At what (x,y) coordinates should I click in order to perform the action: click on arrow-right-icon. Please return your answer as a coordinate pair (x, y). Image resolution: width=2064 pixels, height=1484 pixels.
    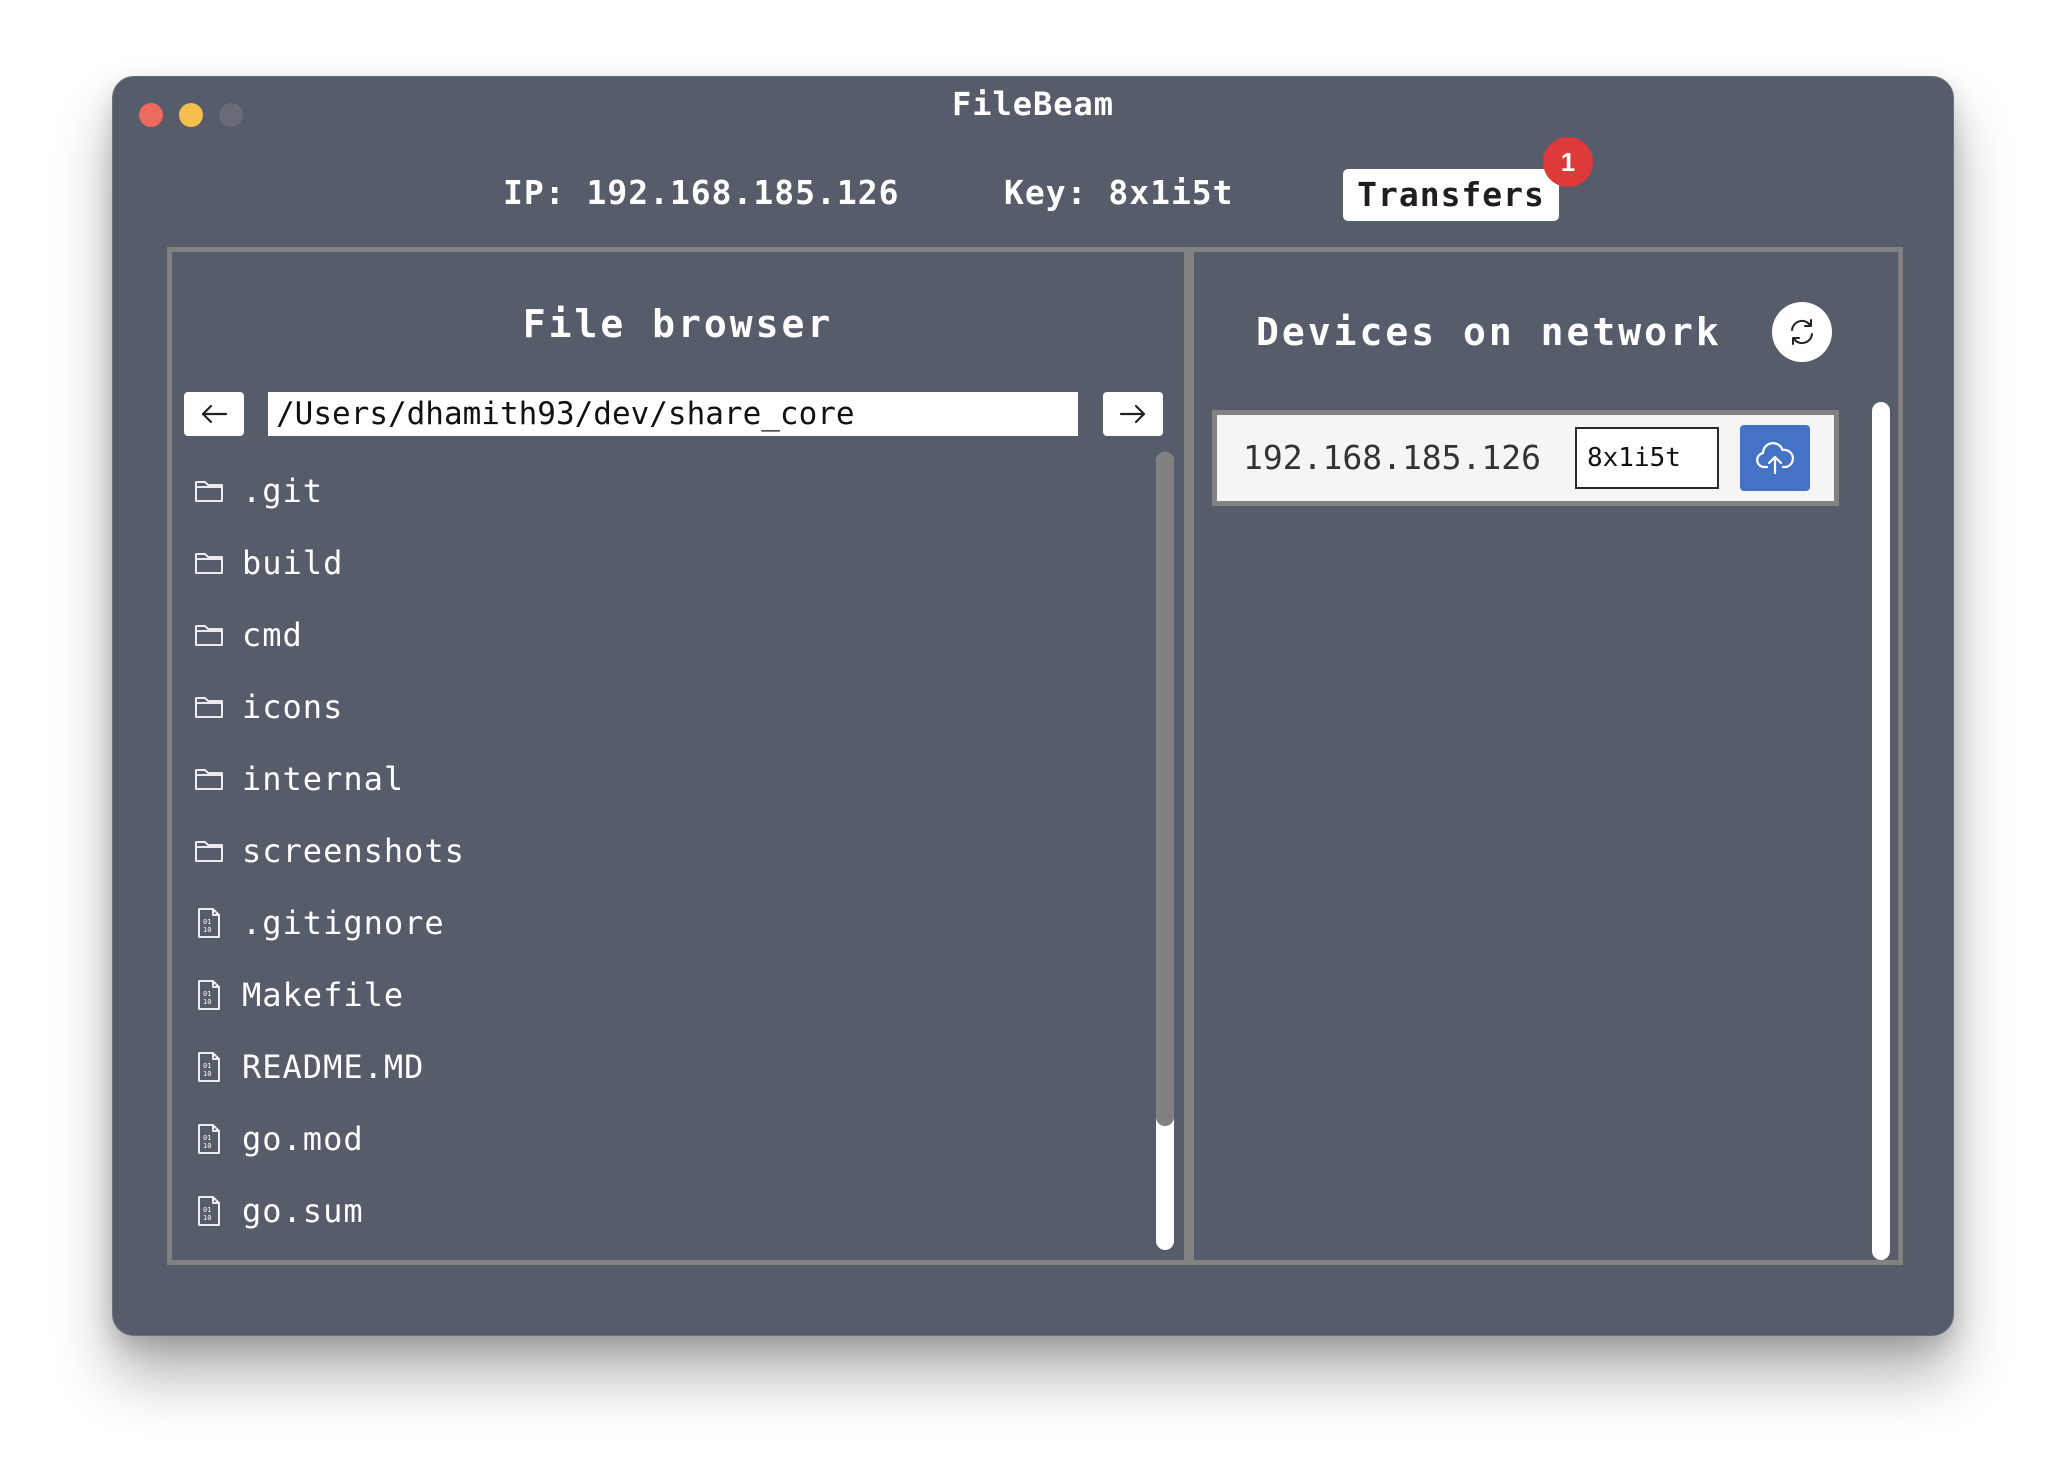
    Looking at the image, I should click on (1132, 414).